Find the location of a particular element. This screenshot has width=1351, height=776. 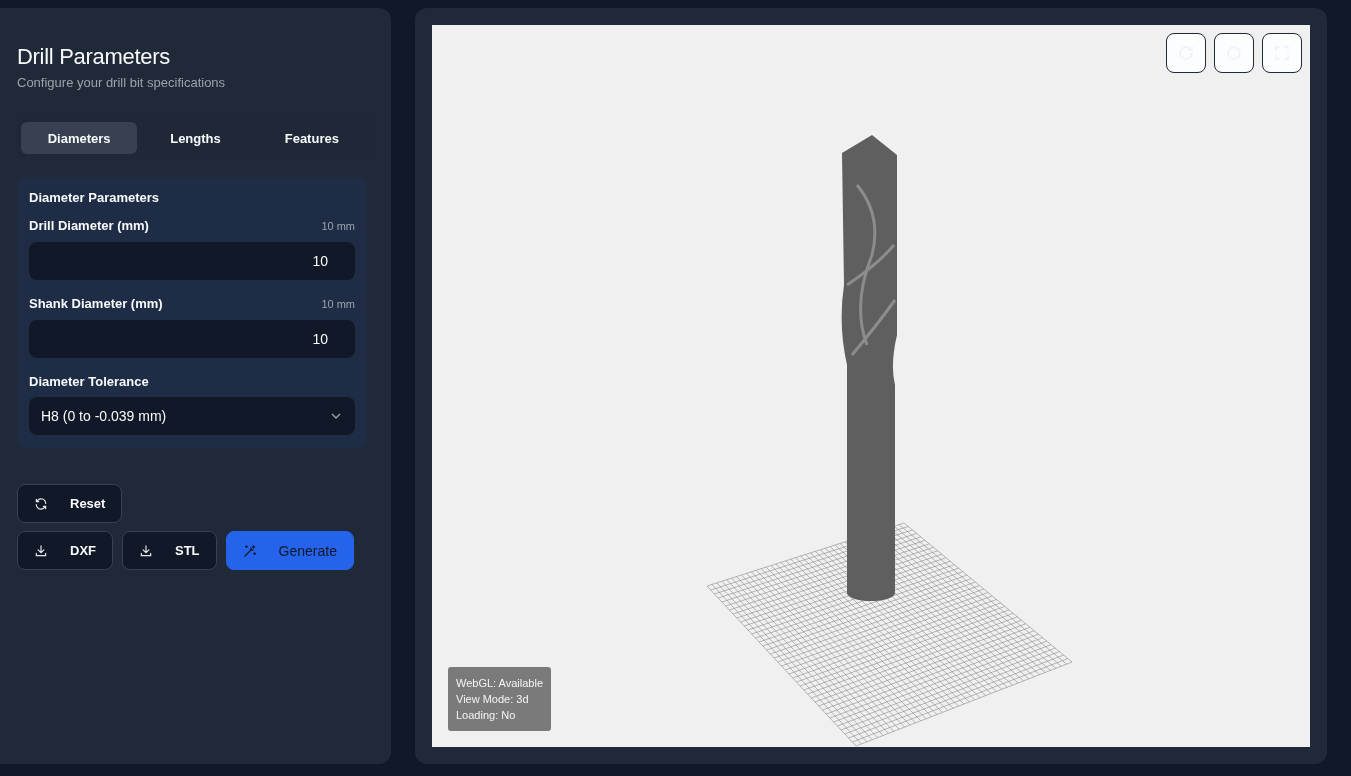

reset-button: Reset is located at coordinates (70, 503).